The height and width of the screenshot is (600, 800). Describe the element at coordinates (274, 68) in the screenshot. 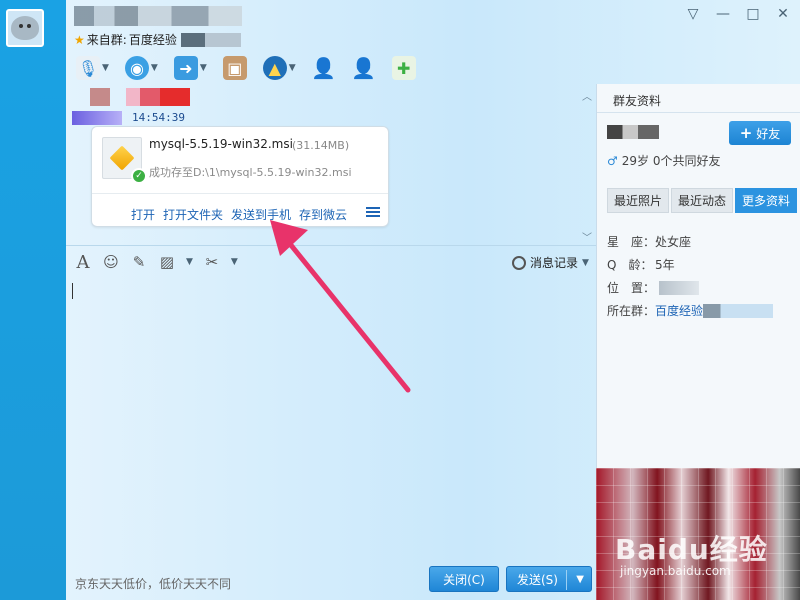

I see `hat-icon: ▲` at that location.